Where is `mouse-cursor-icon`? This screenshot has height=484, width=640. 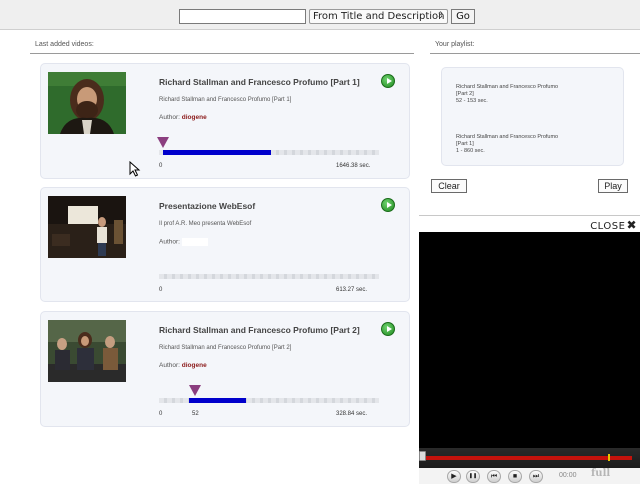
mouse-cursor-icon is located at coordinates (135, 169).